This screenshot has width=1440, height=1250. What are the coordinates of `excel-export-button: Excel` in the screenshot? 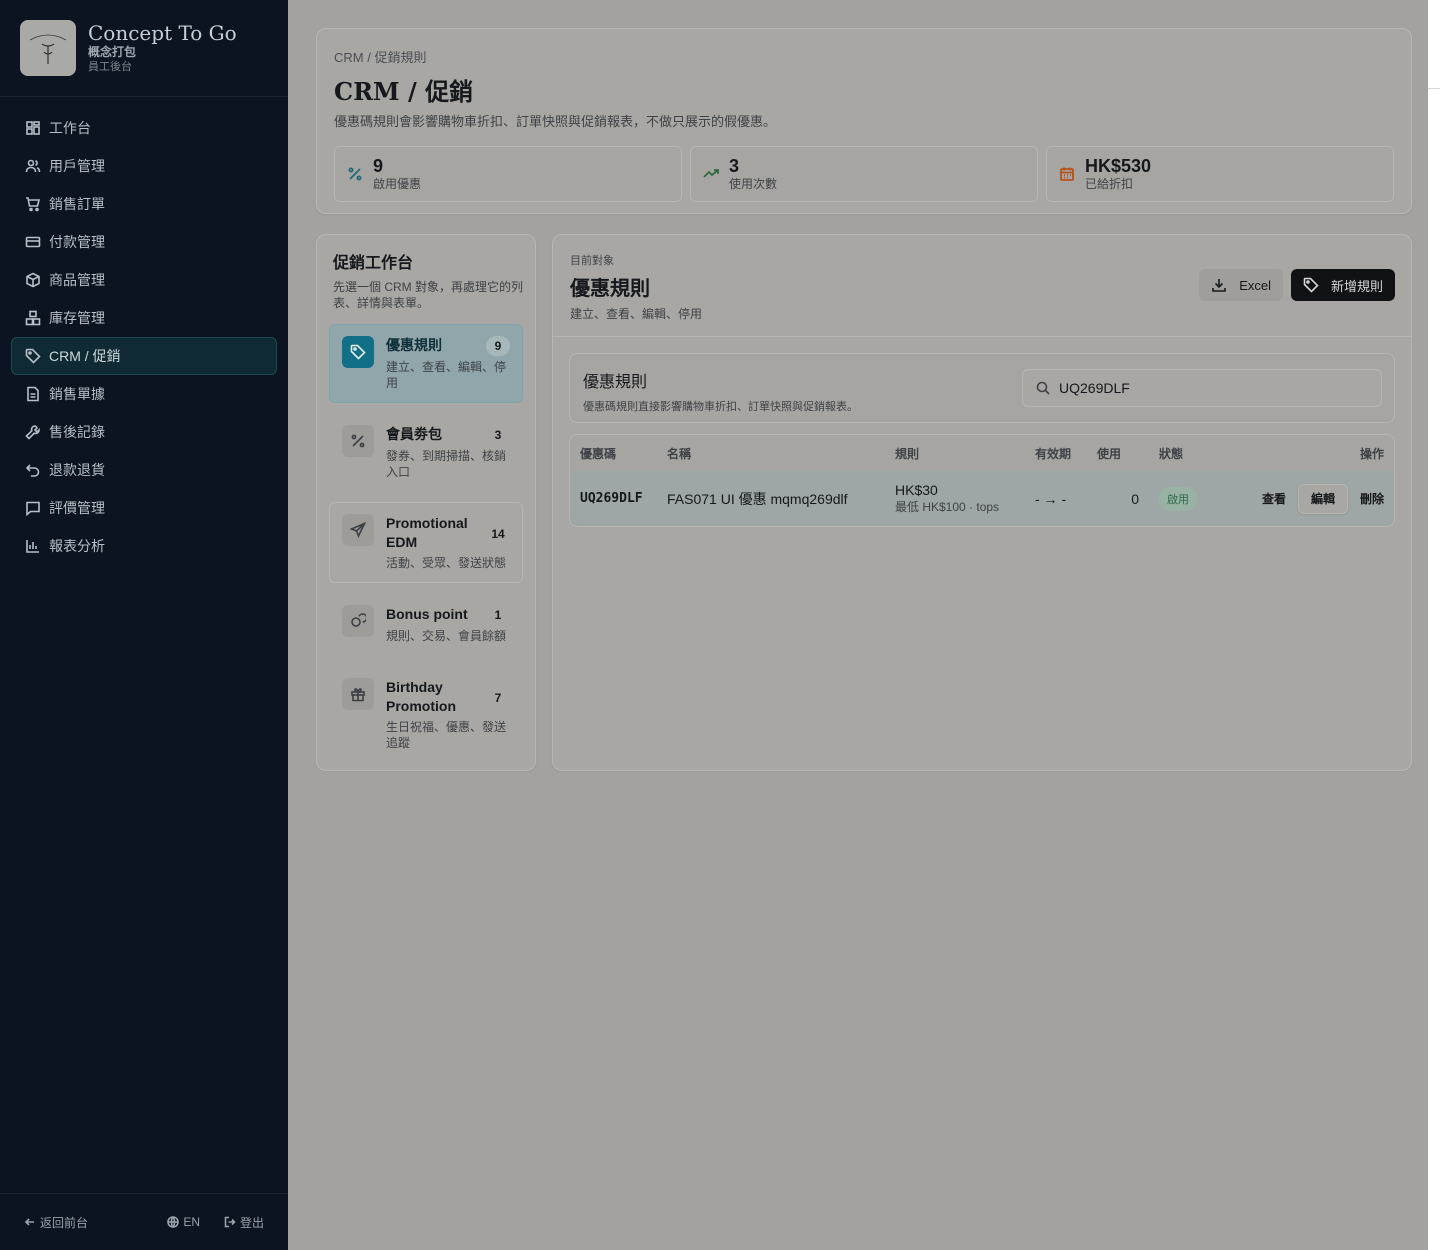 It's located at (1241, 285).